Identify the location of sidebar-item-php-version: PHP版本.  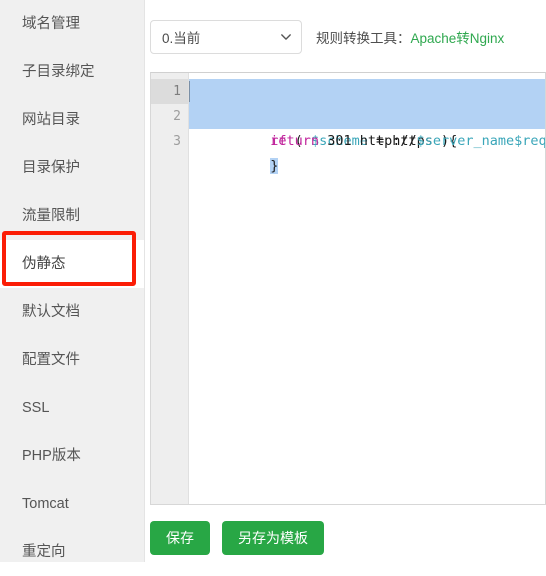
(72, 456).